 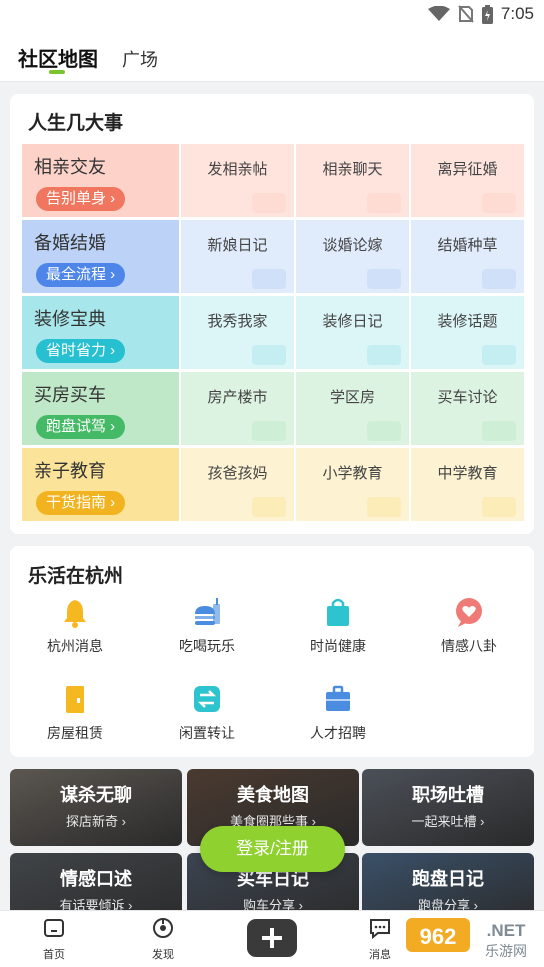 What do you see at coordinates (237, 408) in the screenshot?
I see `subcategory-tile: 房产楼市` at bounding box center [237, 408].